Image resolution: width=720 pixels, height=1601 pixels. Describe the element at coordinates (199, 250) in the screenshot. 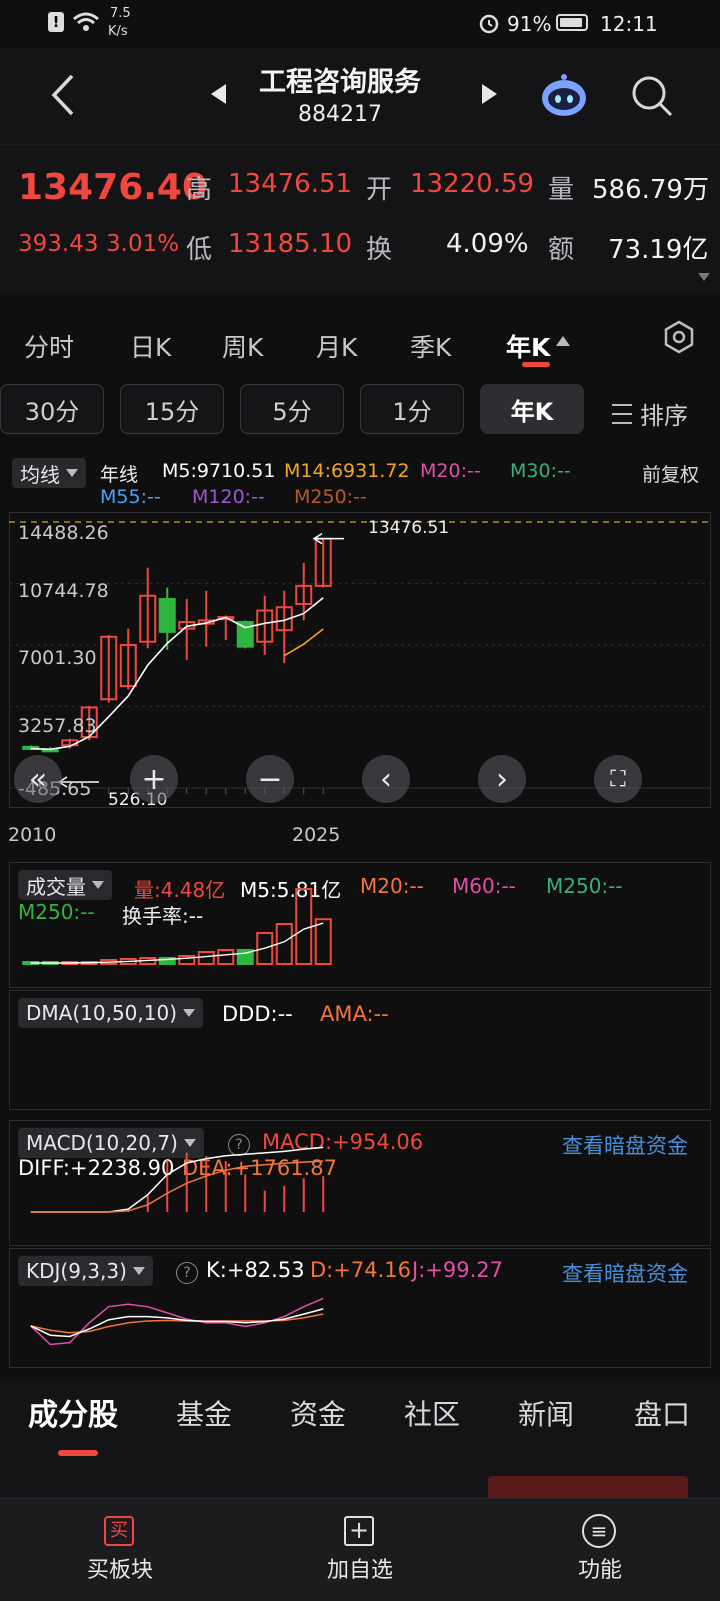

I see `low-label: 低` at that location.